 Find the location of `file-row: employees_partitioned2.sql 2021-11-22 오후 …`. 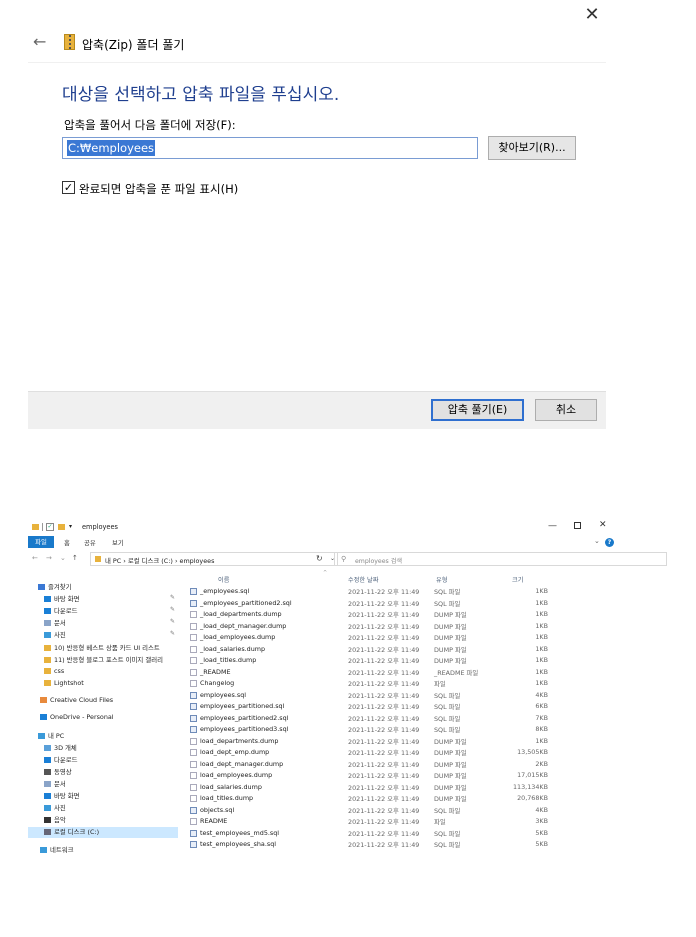

file-row: employees_partitioned2.sql 2021-11-22 오후 … is located at coordinates (403, 718).